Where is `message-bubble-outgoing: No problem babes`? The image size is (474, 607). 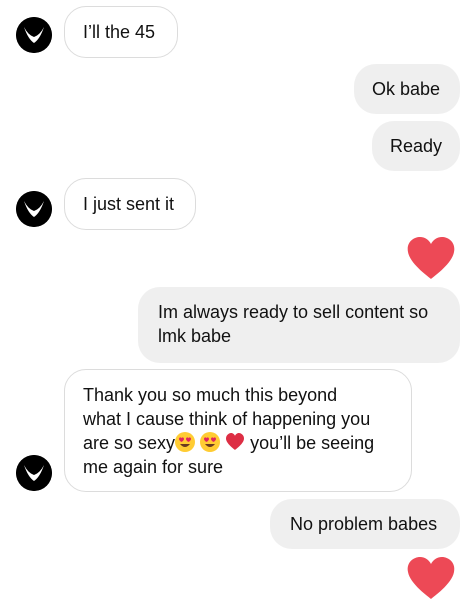 message-bubble-outgoing: No problem babes is located at coordinates (365, 524).